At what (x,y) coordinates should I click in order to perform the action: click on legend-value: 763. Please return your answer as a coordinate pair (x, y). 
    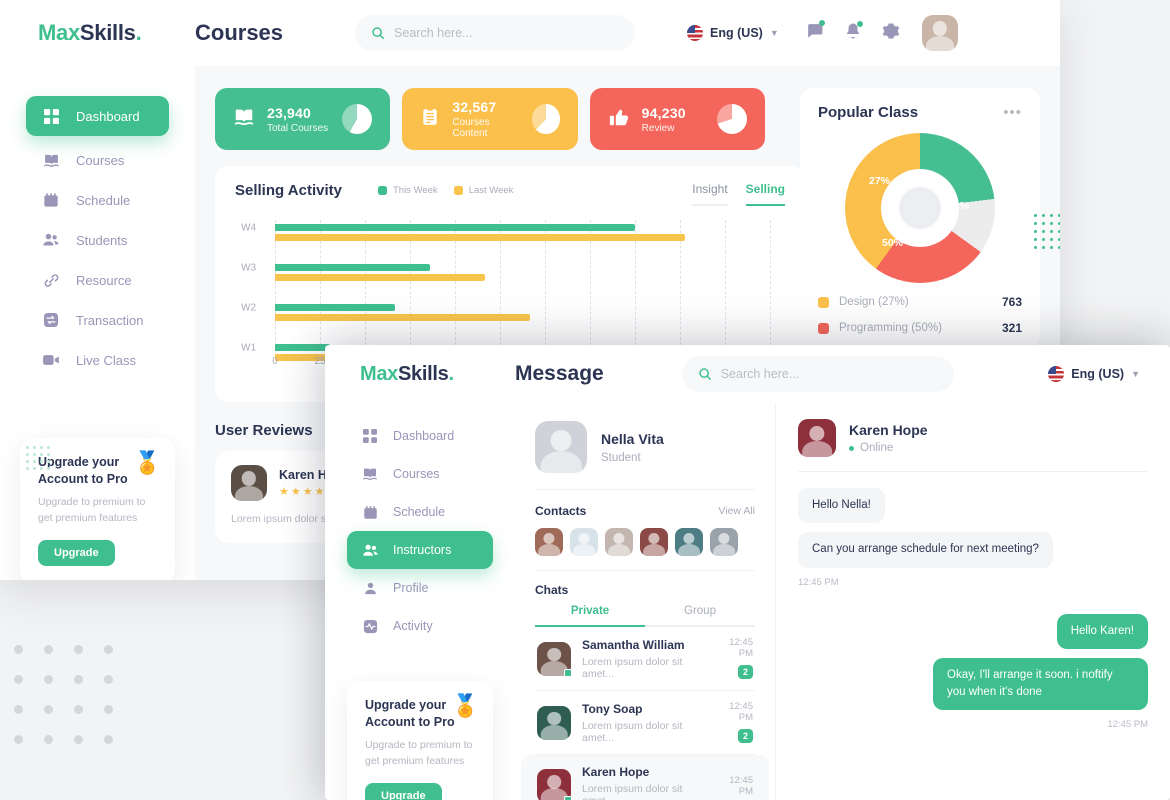
    Looking at the image, I should click on (1011, 302).